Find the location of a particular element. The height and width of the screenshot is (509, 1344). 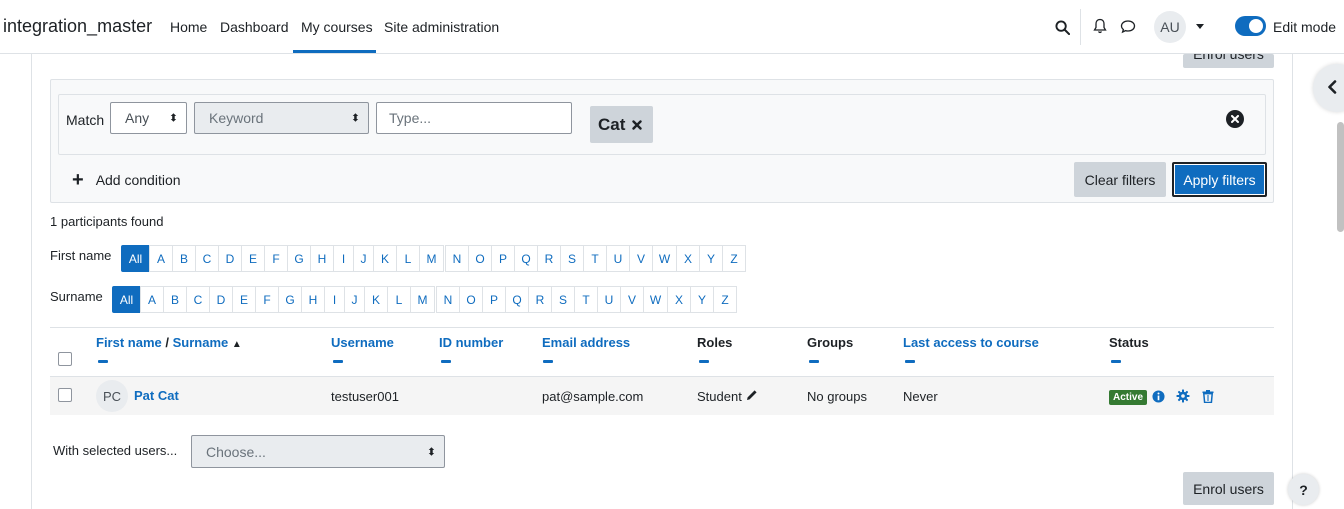

nav-my-courses: My courses is located at coordinates (337, 27).